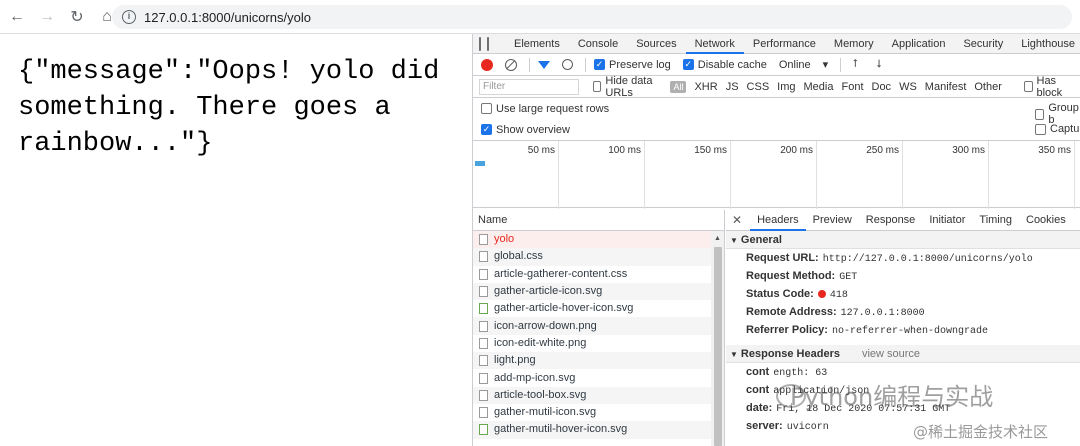 The width and height of the screenshot is (1080, 446). Describe the element at coordinates (633, 87) in the screenshot. I see `hide-data-urls-label: Hide data URLs` at that location.